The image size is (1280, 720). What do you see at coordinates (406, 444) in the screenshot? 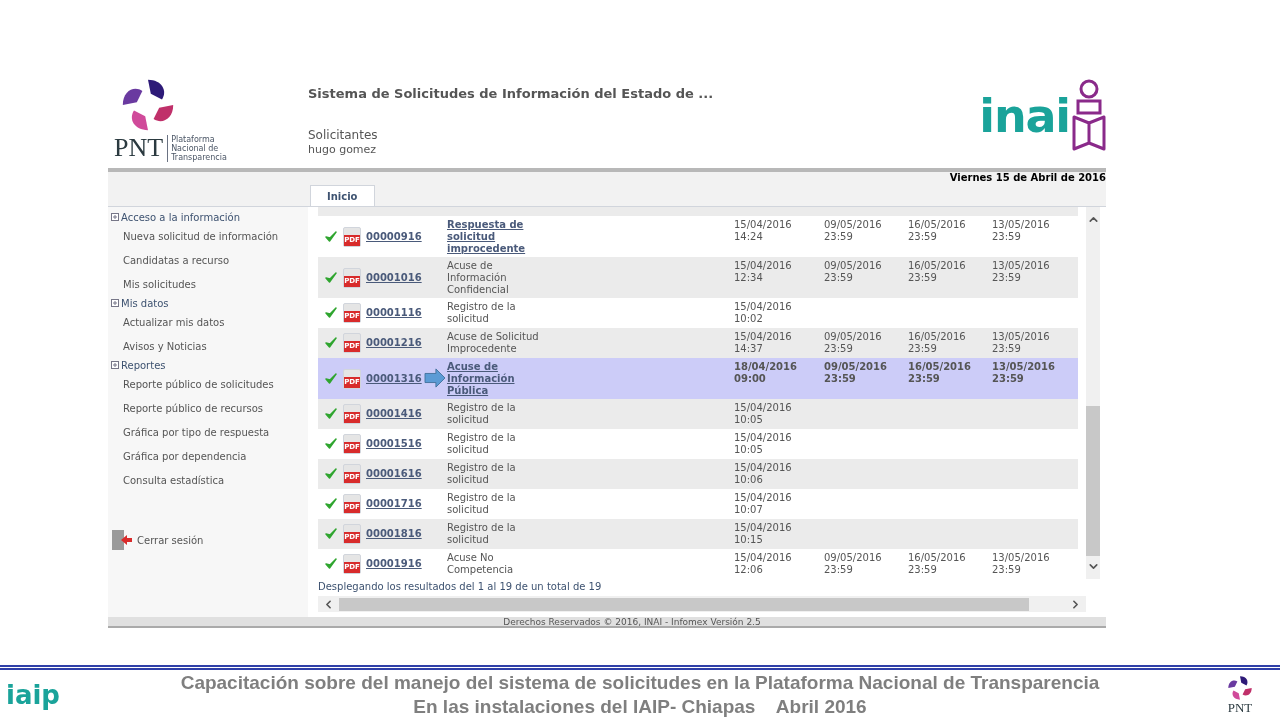
I see `folio-link: 00001516` at bounding box center [406, 444].